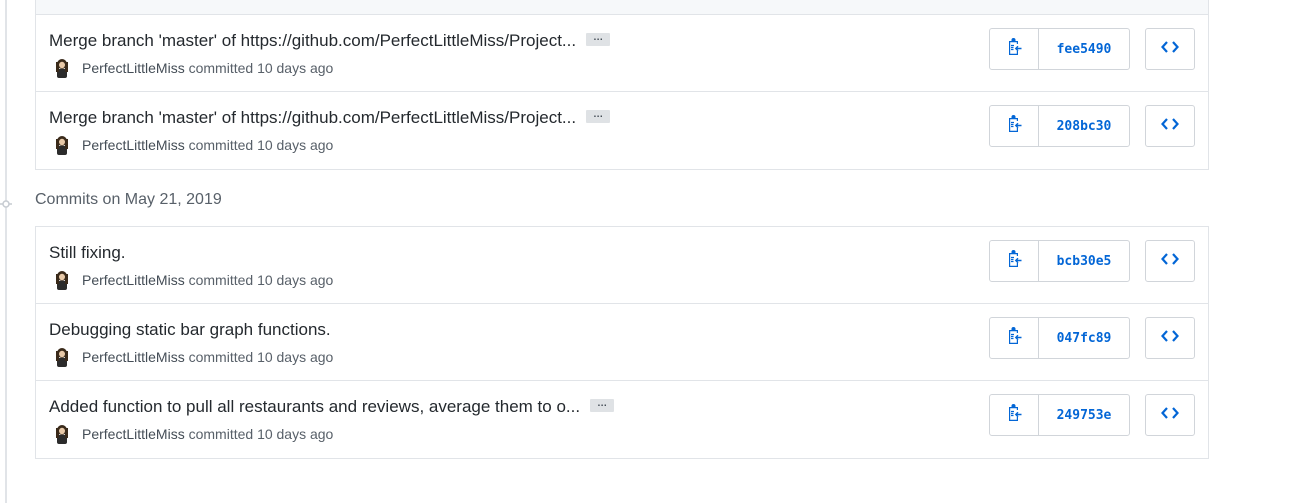 This screenshot has height=503, width=1295. I want to click on sha-button-group: 208bc30, so click(1059, 126).